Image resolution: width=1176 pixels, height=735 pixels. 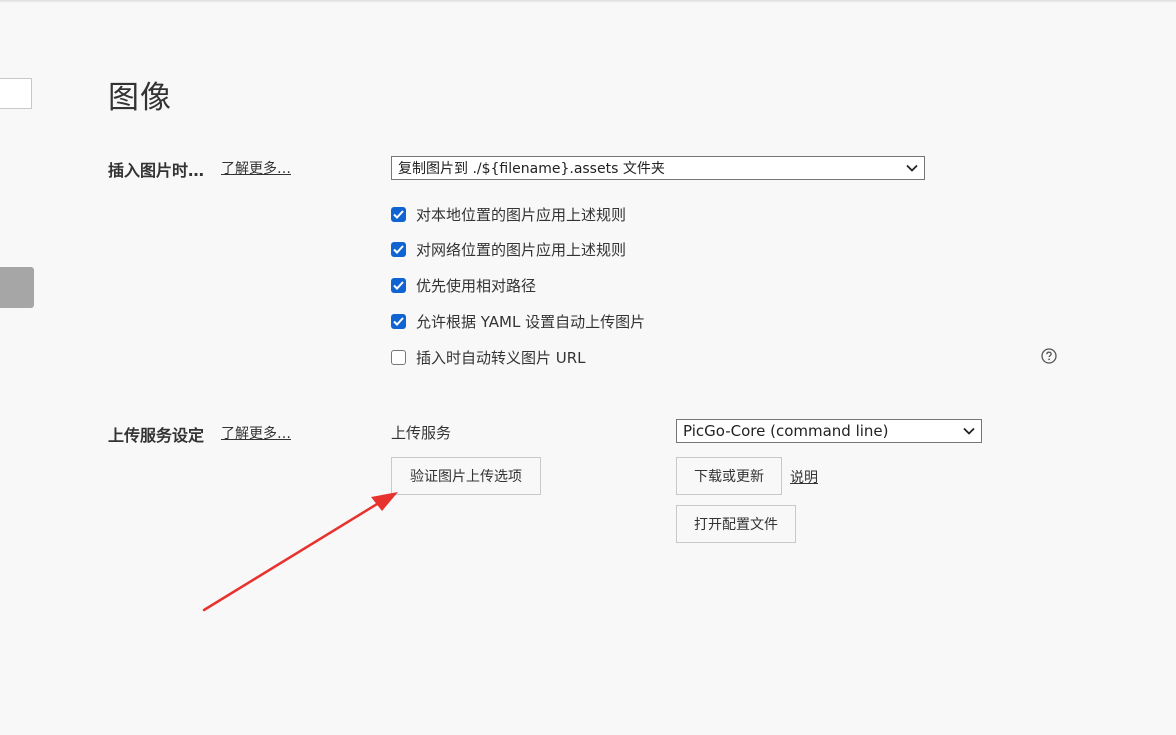 What do you see at coordinates (421, 433) in the screenshot?
I see `upload-service-label: 上传服务` at bounding box center [421, 433].